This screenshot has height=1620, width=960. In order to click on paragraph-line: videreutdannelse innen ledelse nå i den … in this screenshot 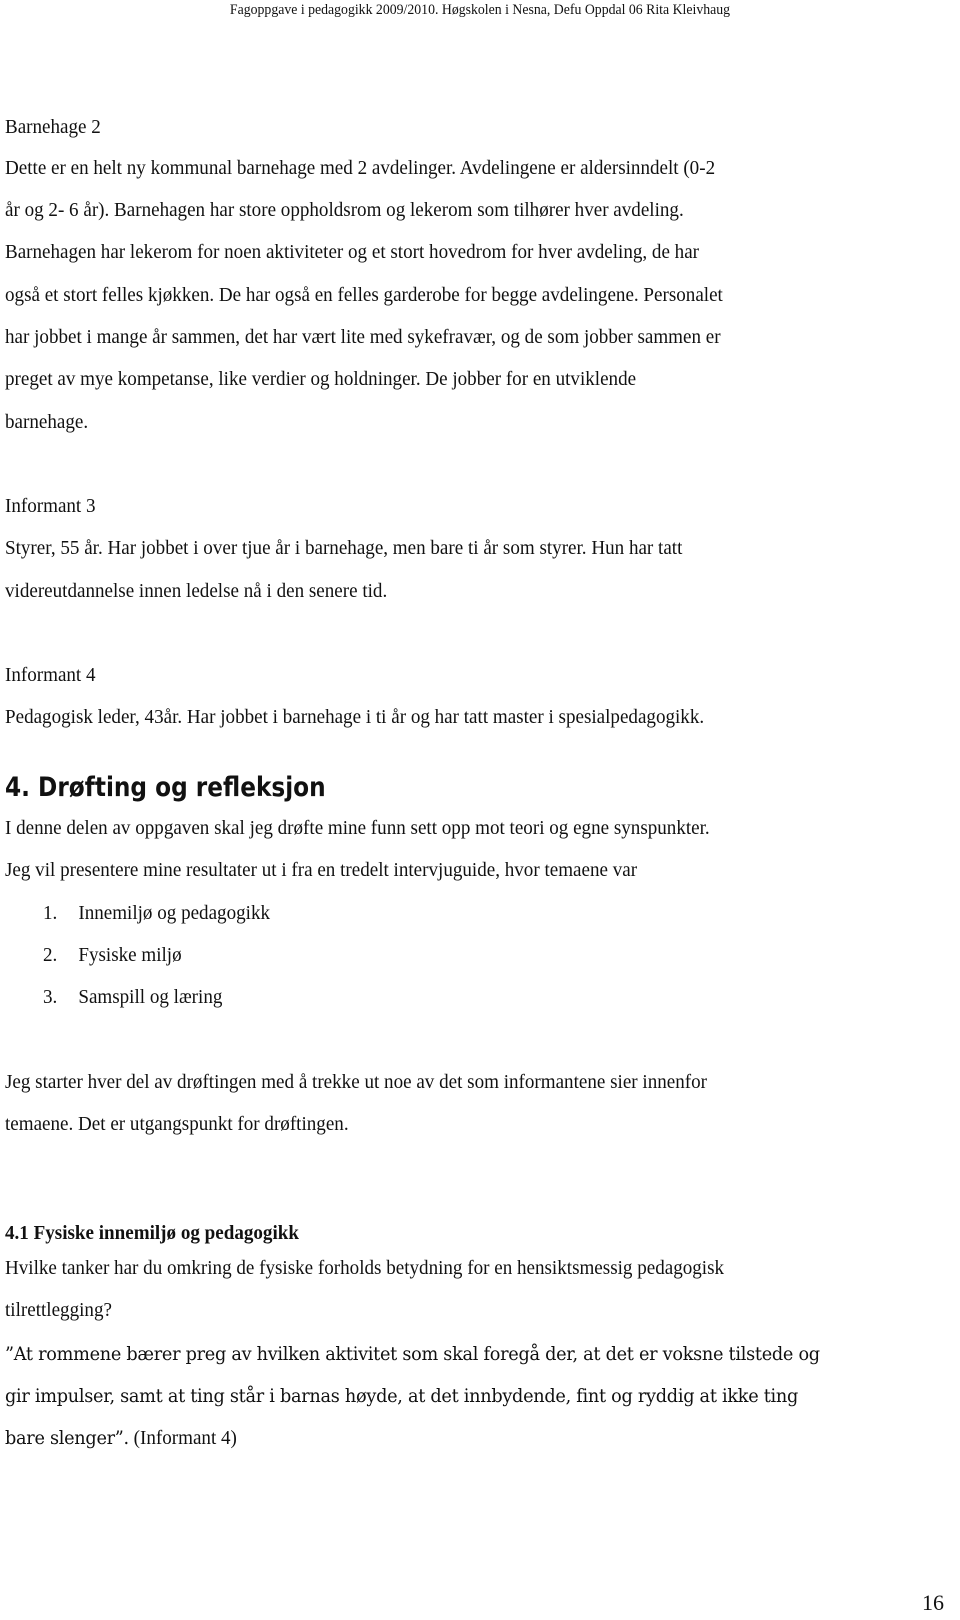, I will do `click(196, 591)`.